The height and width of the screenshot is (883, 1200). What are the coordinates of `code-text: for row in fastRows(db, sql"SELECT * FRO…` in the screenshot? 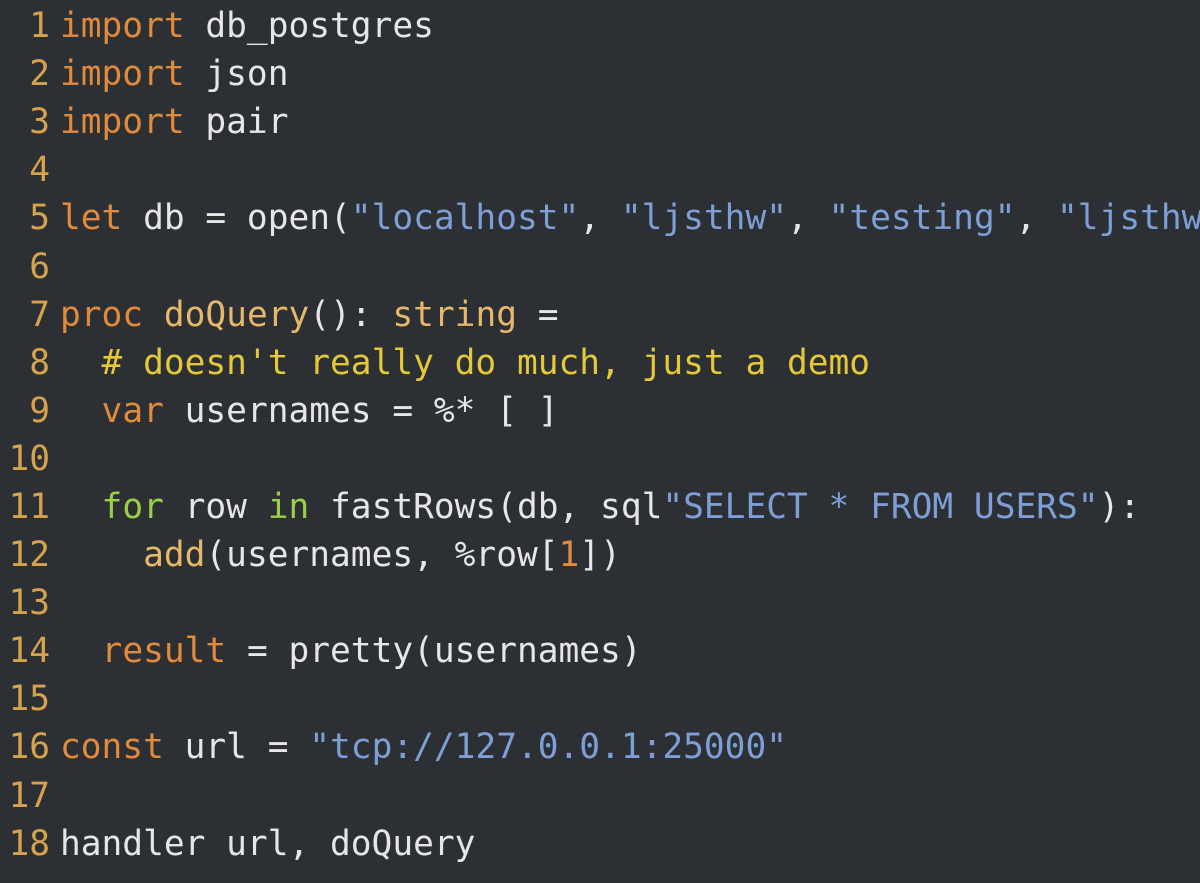 It's located at (630, 507).